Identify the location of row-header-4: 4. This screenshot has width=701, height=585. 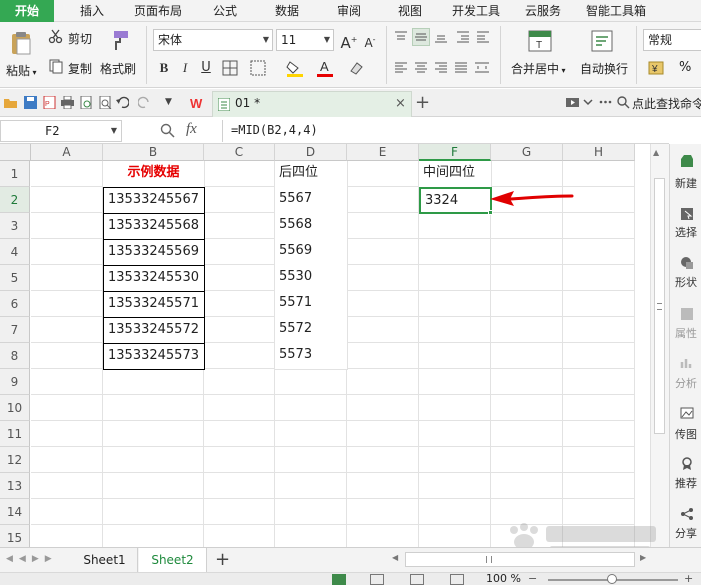
(15, 252).